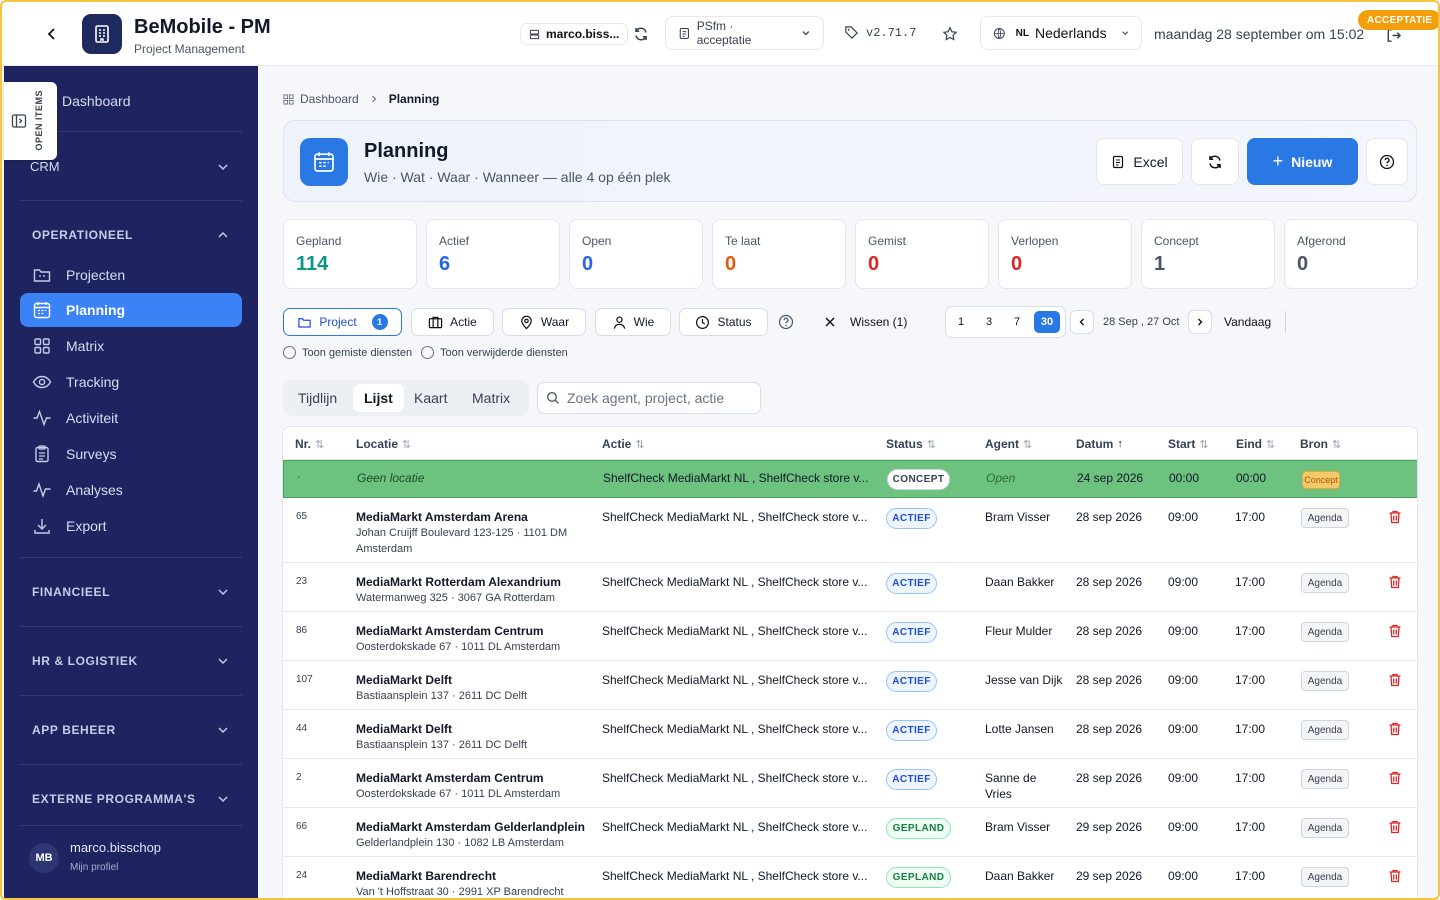 This screenshot has height=900, width=1440. Describe the element at coordinates (347, 352) in the screenshot. I see `show-missed-toggle: Toon gemiste diensten` at that location.